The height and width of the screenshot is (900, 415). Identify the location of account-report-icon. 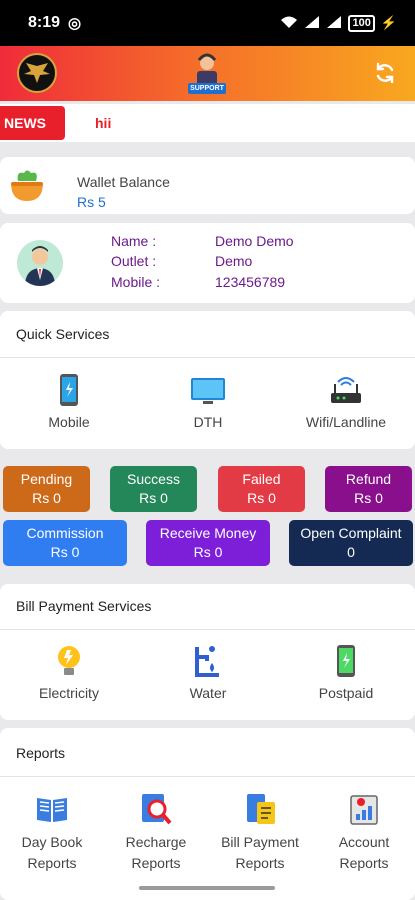
(364, 809).